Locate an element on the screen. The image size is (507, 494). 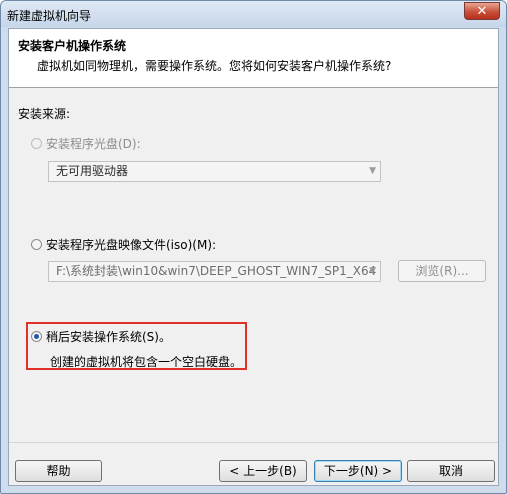
close-icon: ✕ is located at coordinates (482, 11).